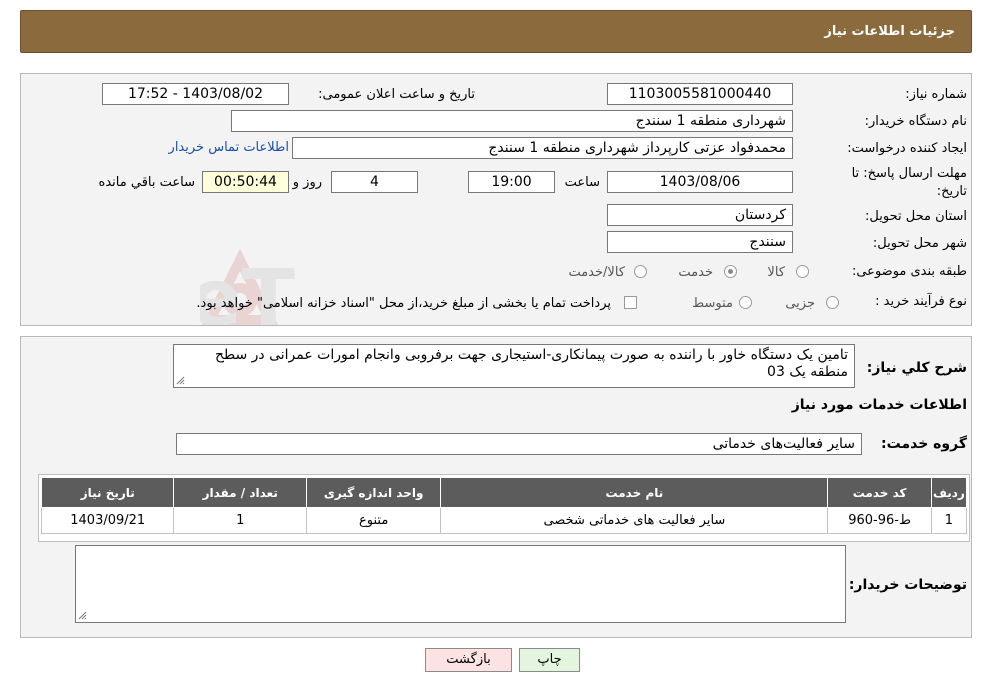  Describe the element at coordinates (879, 405) in the screenshot. I see `services-section-title: اطلاعات خدمات مورد نياز` at that location.